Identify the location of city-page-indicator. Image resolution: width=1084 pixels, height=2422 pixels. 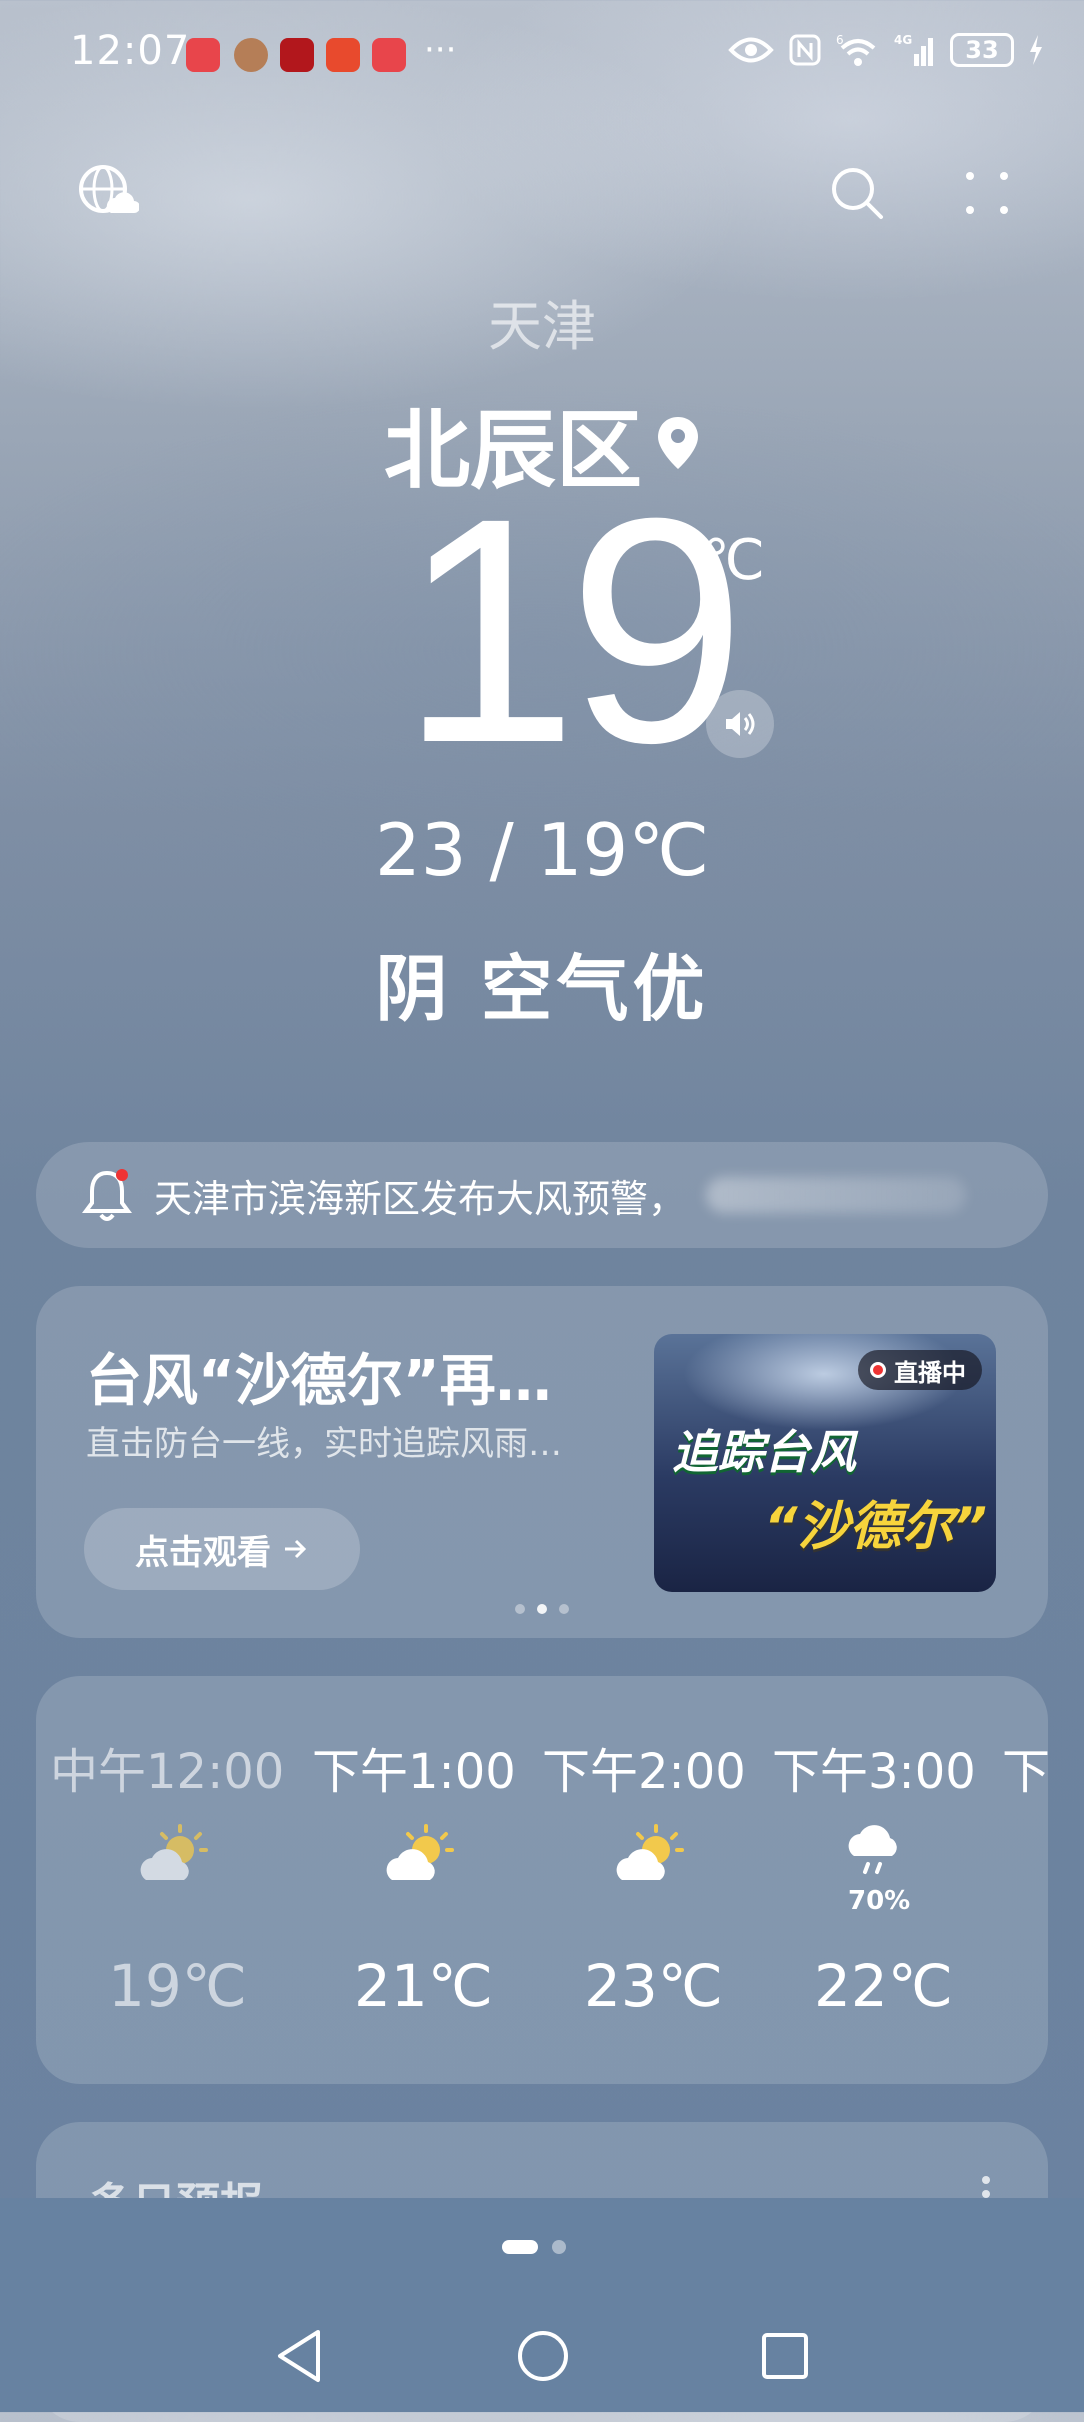
(534, 2247).